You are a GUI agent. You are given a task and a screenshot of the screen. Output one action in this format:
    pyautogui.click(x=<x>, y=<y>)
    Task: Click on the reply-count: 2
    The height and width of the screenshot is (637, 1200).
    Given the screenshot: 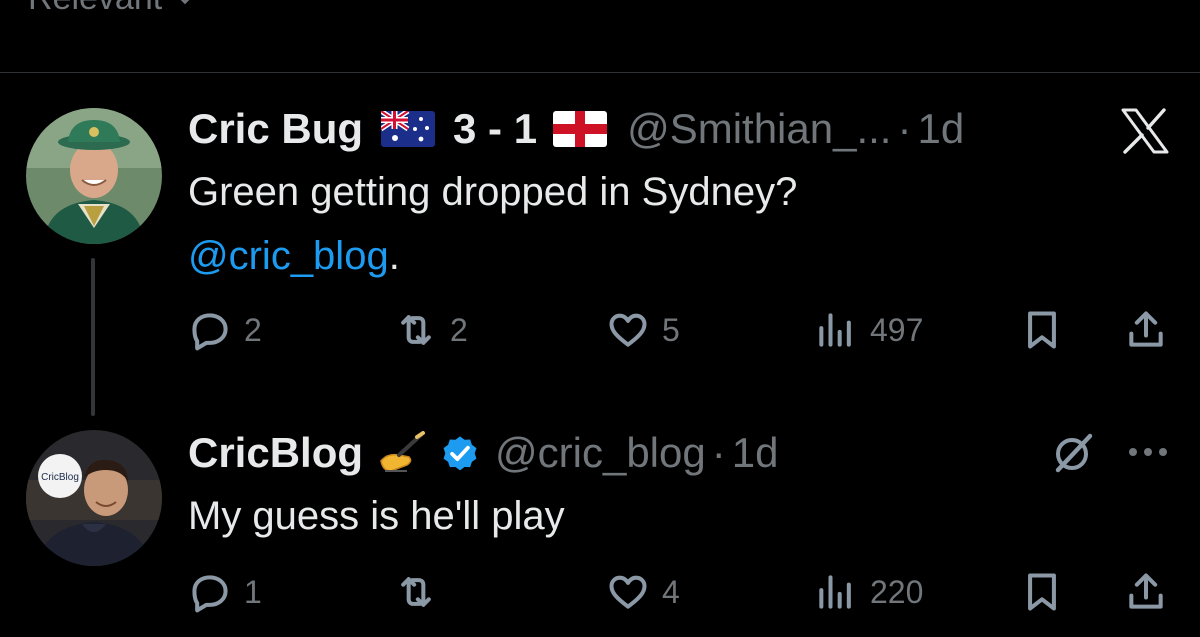 What is the action you would take?
    pyautogui.click(x=253, y=329)
    